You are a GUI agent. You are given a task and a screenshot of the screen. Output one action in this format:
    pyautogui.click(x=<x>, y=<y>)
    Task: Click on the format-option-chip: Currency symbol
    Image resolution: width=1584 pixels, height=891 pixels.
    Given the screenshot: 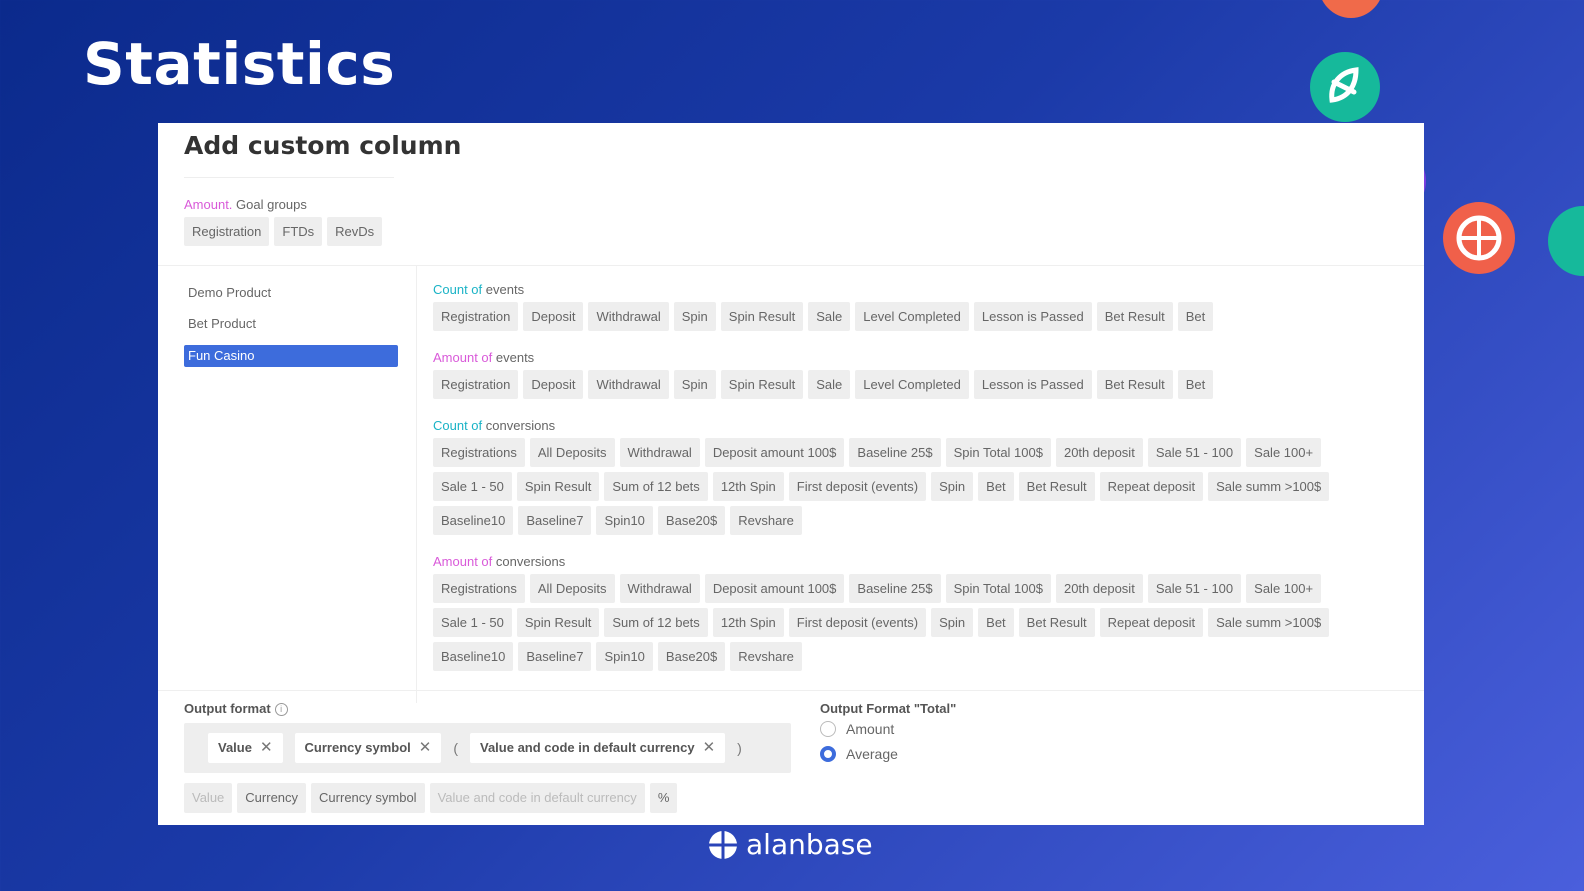 What is the action you would take?
    pyautogui.click(x=368, y=798)
    